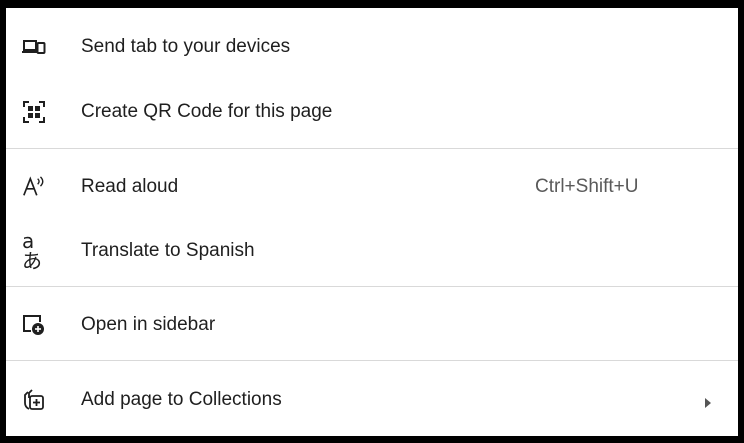 Image resolution: width=744 pixels, height=443 pixels. I want to click on keyboard-shortcut: Ctrl+Shift+U, so click(587, 186).